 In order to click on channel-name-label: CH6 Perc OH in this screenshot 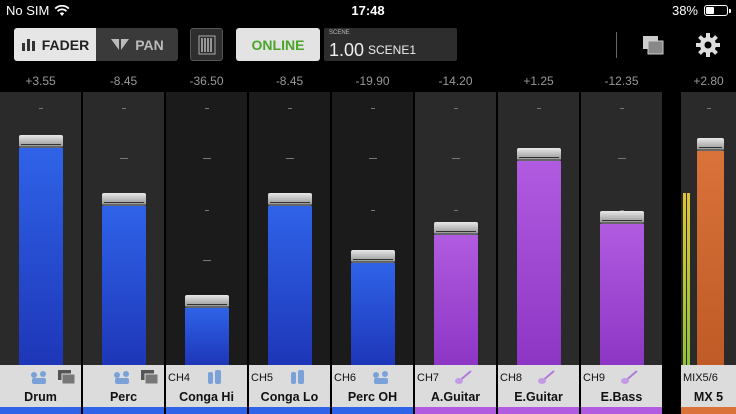, I will do `click(372, 386)`.